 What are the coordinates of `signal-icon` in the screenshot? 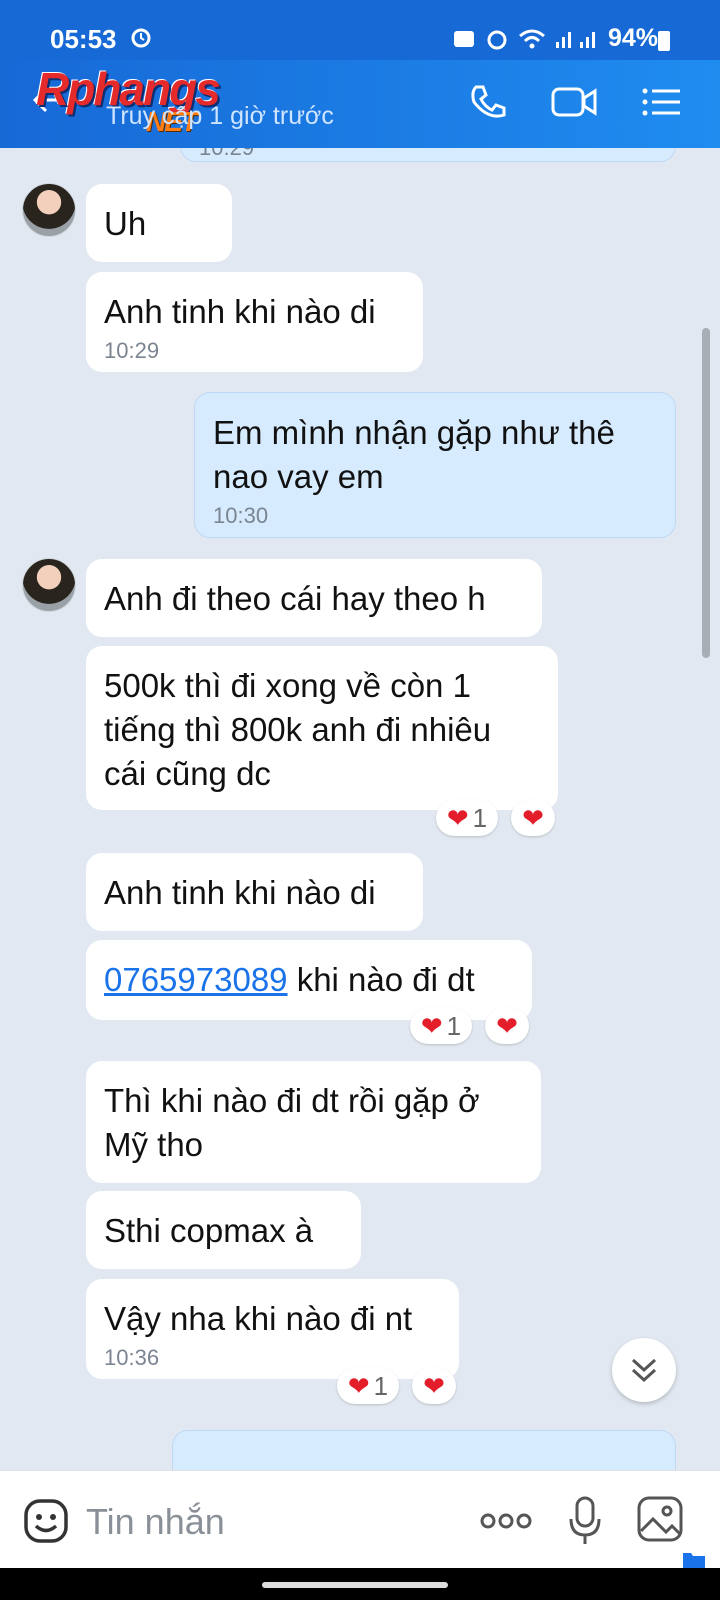 It's located at (575, 39).